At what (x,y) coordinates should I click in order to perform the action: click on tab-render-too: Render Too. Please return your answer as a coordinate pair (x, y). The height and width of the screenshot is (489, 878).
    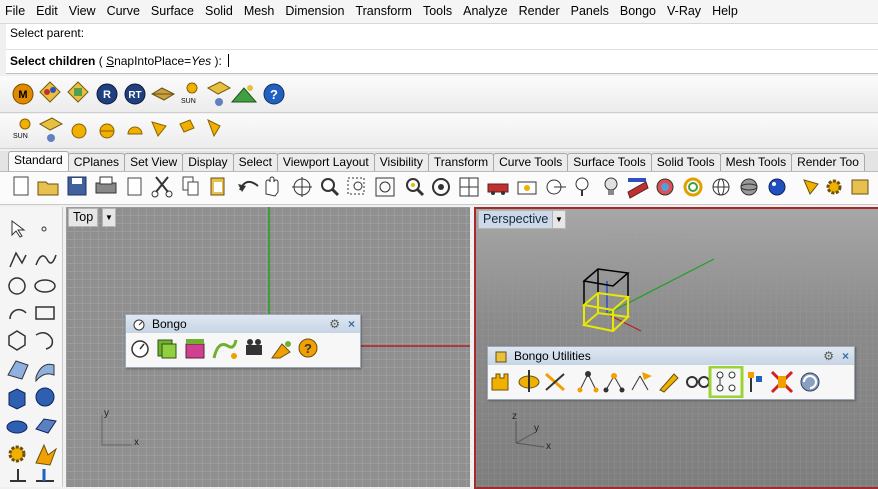
    Looking at the image, I should click on (828, 162).